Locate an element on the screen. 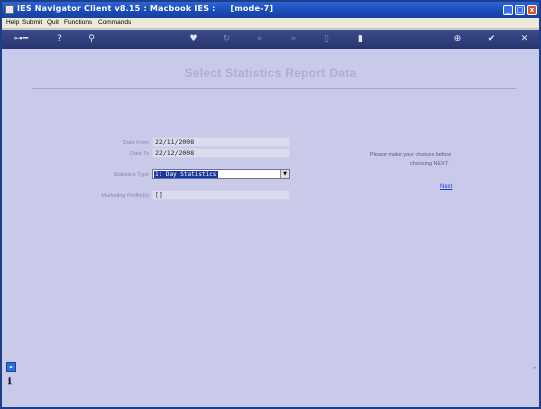 The width and height of the screenshot is (541, 409). page-title: Select Statistics Report Data is located at coordinates (270, 73).